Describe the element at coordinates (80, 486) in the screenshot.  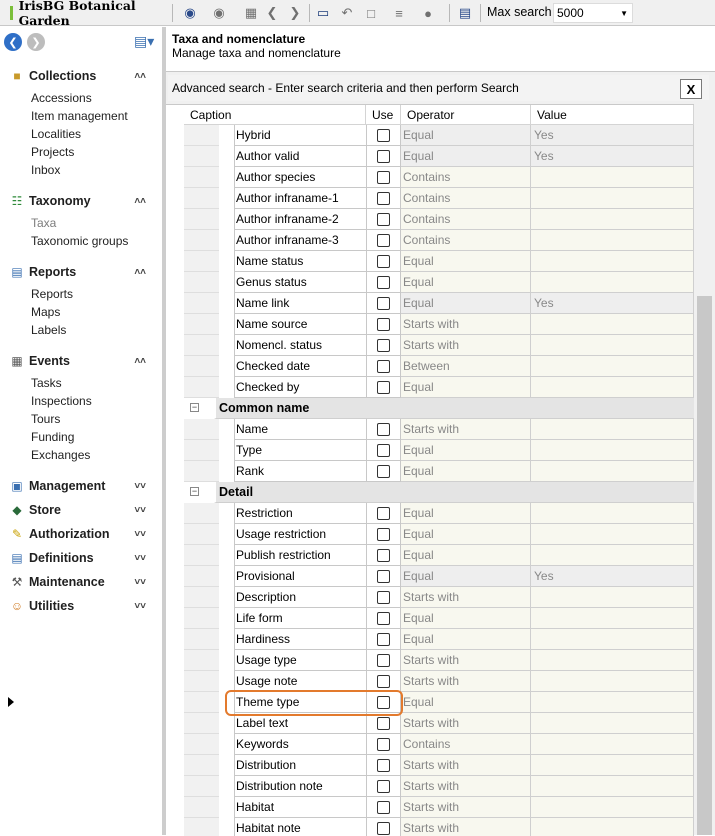
I see `sidebar-group-management: ▣ Management ˅˅` at that location.